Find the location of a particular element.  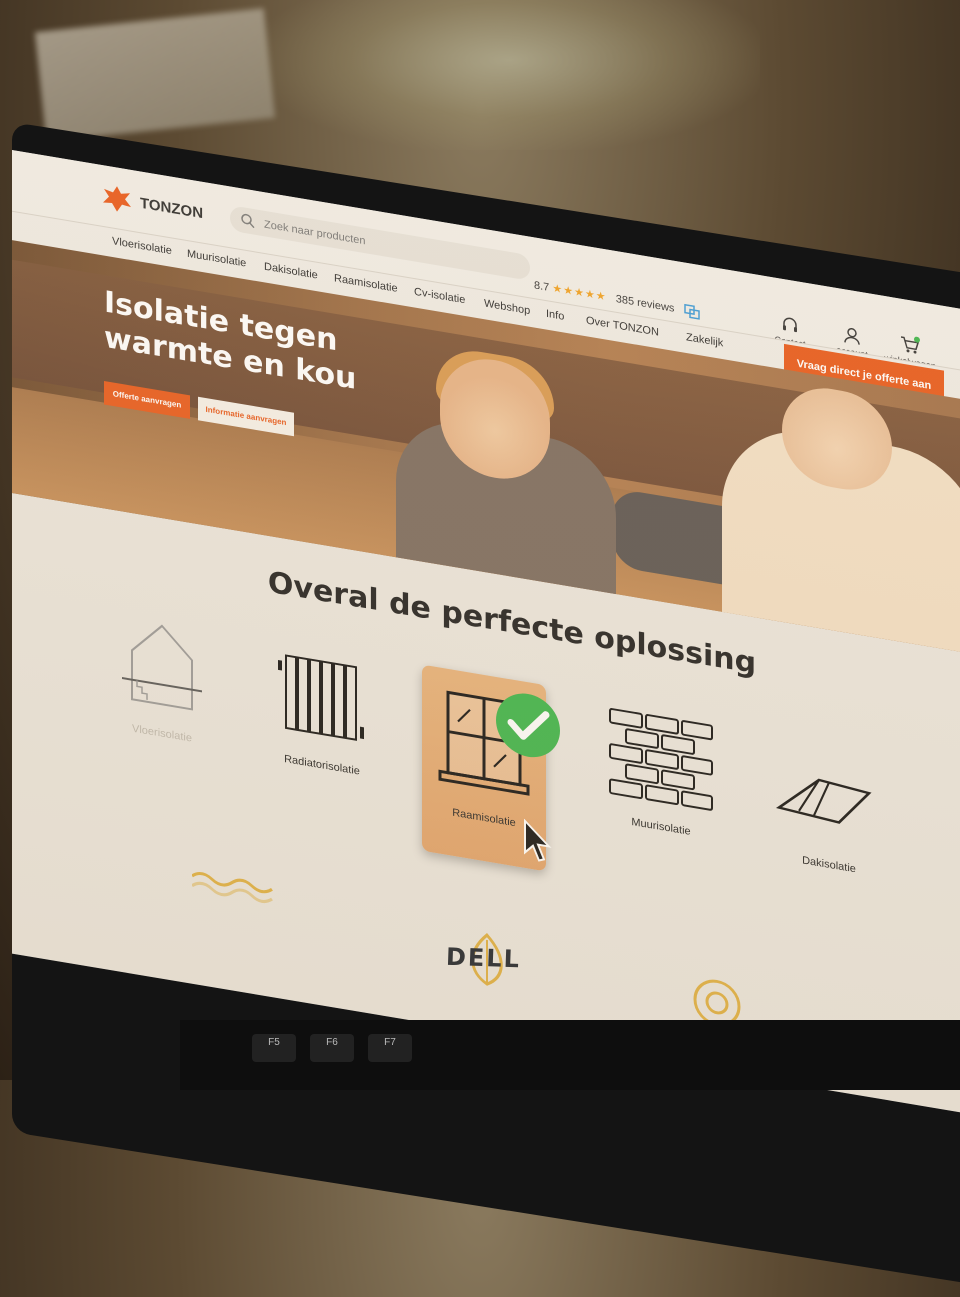

roof-icon is located at coordinates (823, 801).